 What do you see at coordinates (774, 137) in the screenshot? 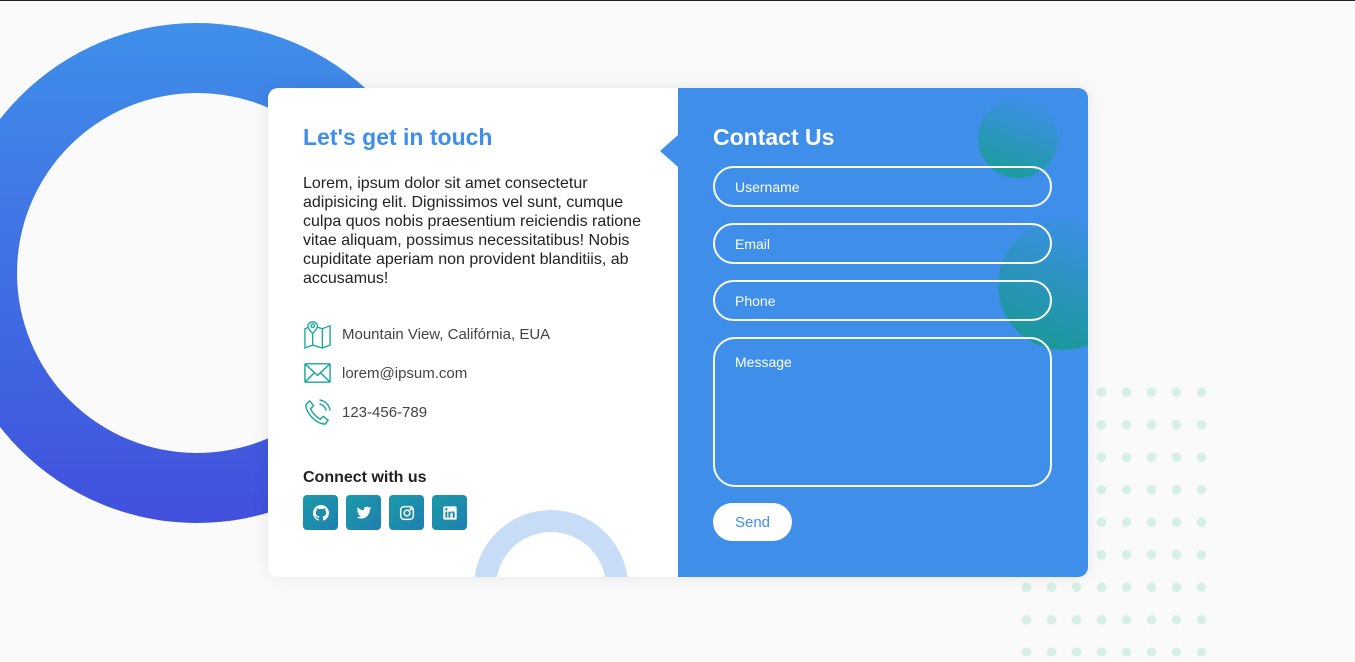
I see `form-title: Contact Us` at bounding box center [774, 137].